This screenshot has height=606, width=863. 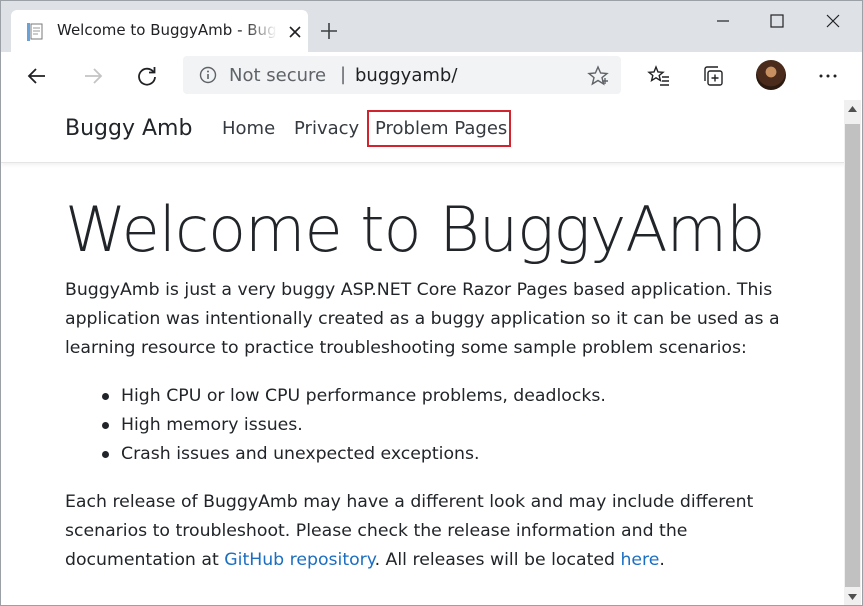 What do you see at coordinates (441, 128) in the screenshot?
I see `nav-problem-pages: Problem Pages` at bounding box center [441, 128].